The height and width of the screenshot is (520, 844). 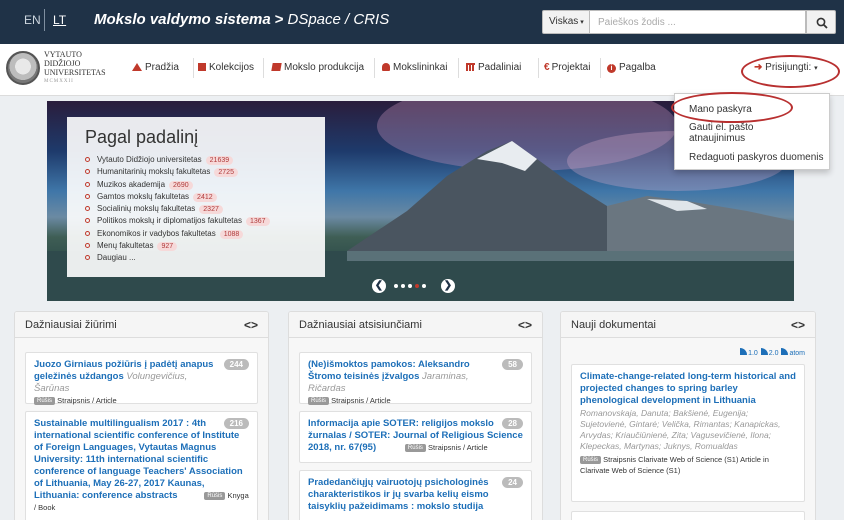 What do you see at coordinates (257, 222) in the screenshot?
I see `count-badge: 1367` at bounding box center [257, 222].